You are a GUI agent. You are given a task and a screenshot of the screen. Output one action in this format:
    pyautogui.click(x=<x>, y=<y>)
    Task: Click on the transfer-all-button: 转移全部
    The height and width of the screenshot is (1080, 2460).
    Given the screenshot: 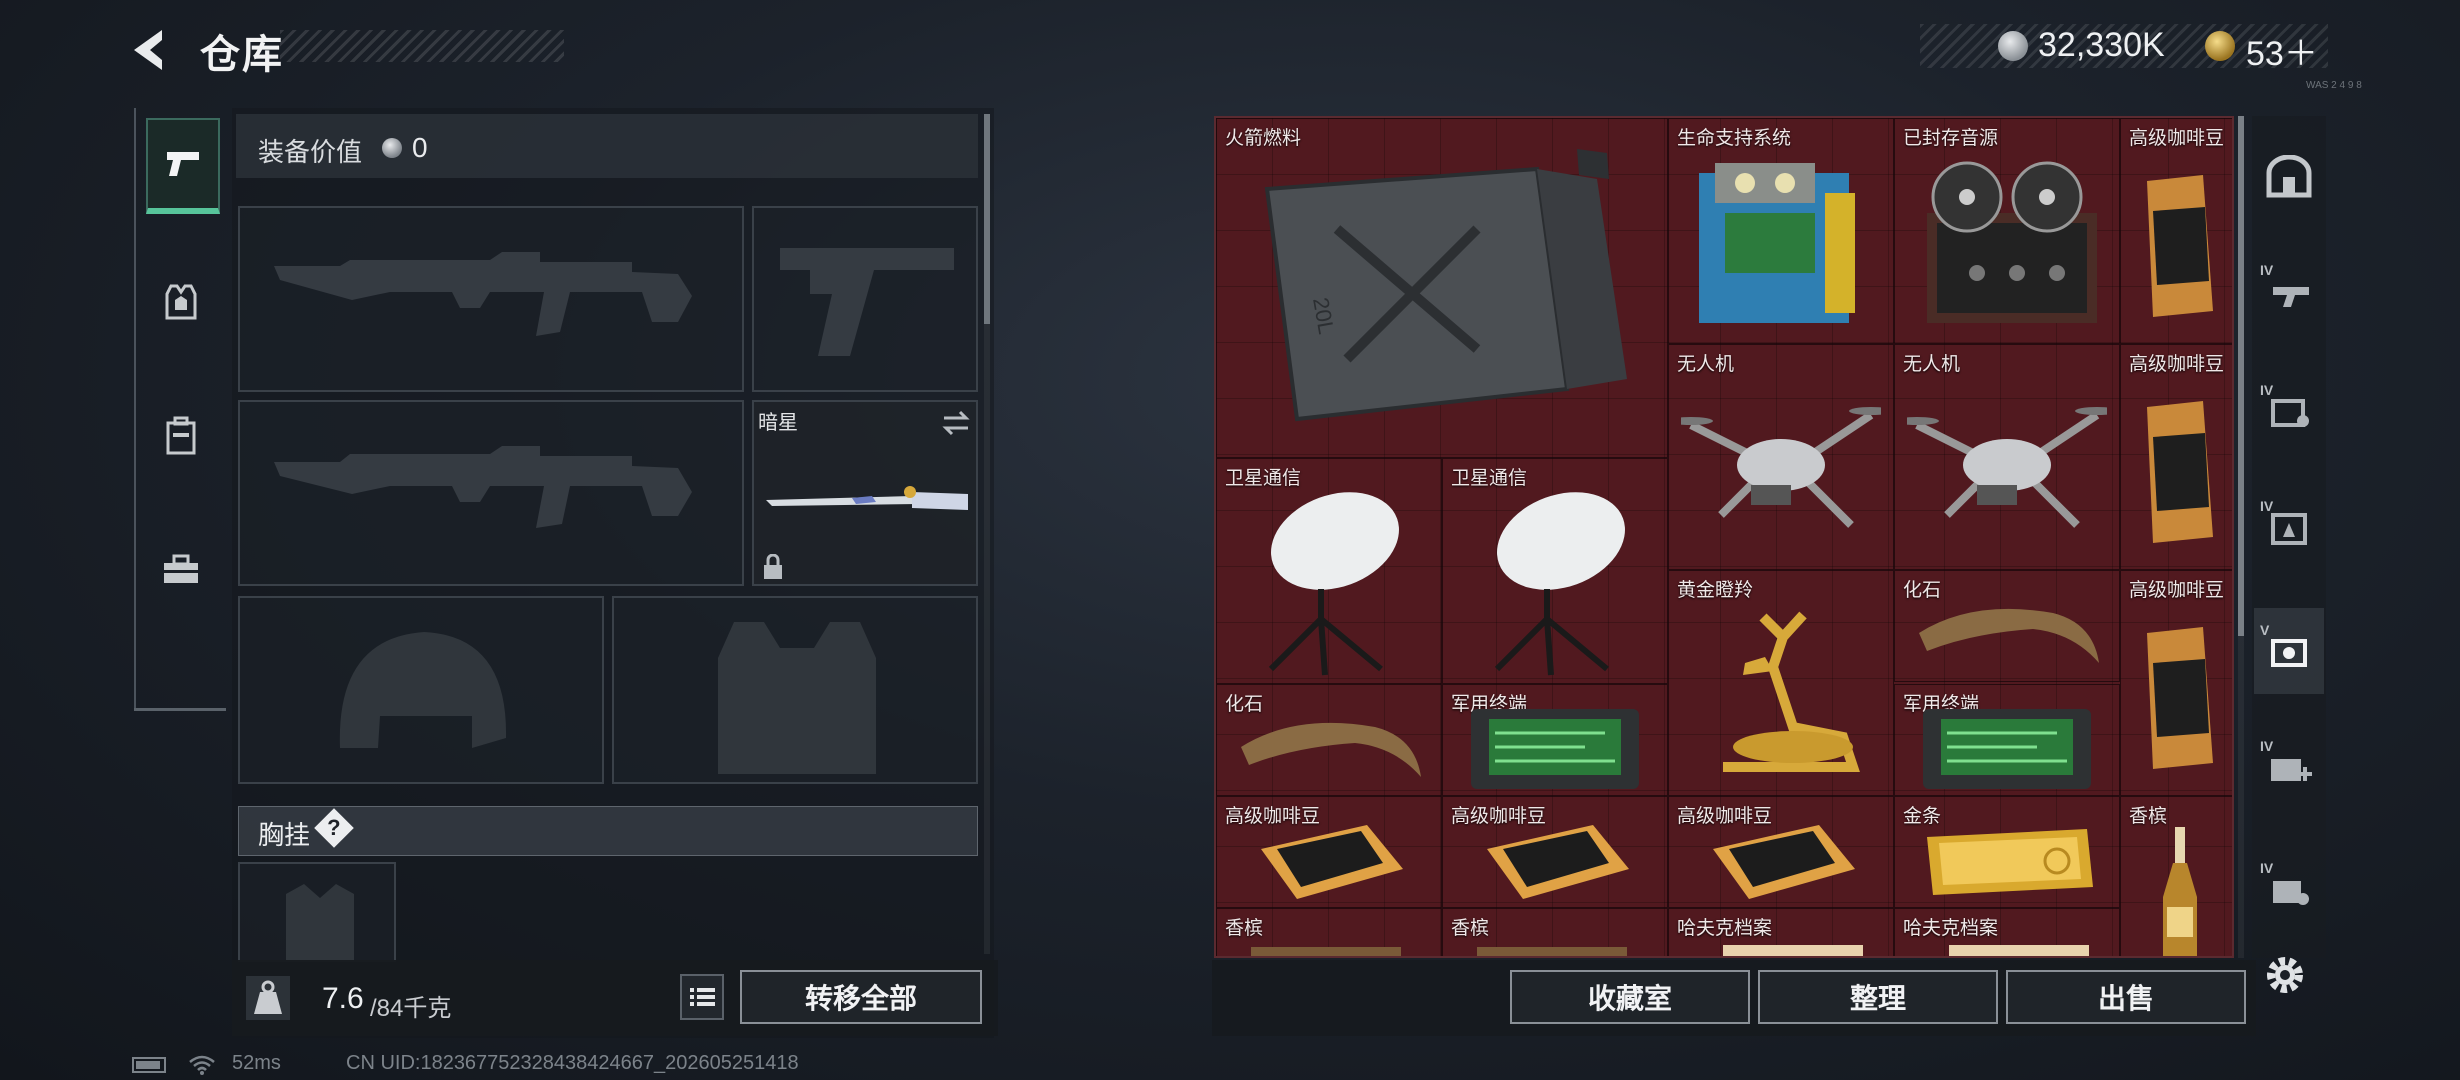 What is the action you would take?
    pyautogui.click(x=861, y=997)
    